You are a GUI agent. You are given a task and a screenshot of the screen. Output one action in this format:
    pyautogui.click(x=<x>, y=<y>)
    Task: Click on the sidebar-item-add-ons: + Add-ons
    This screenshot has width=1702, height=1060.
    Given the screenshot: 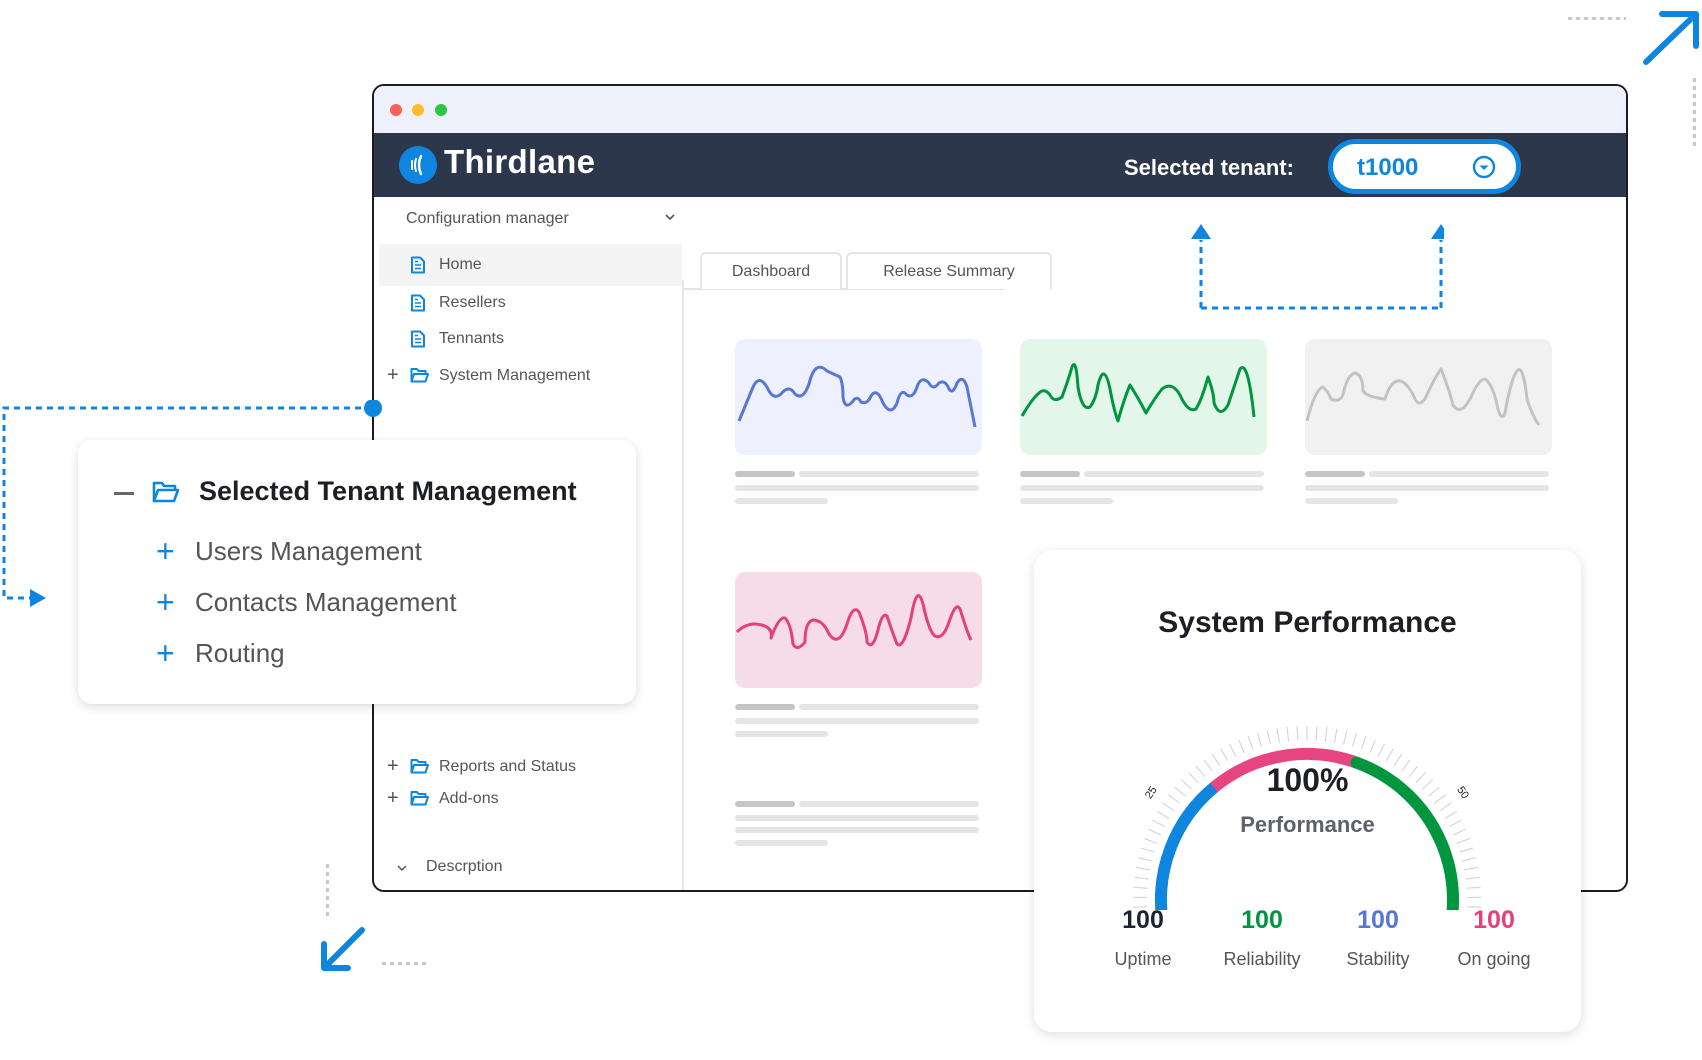 What is the action you would take?
    pyautogui.click(x=530, y=799)
    